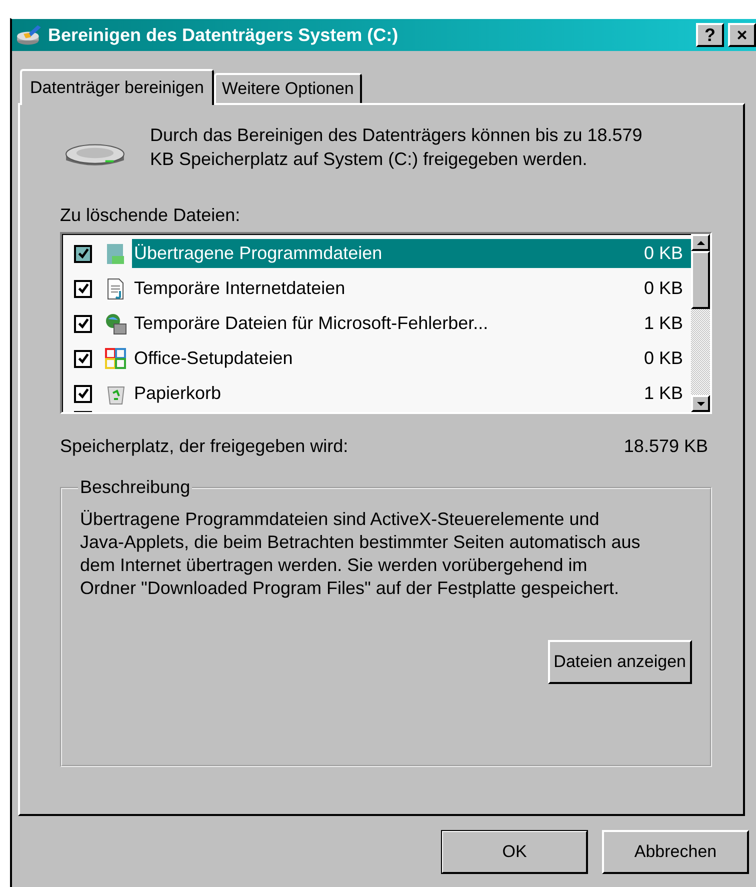 Image resolution: width=756 pixels, height=887 pixels. What do you see at coordinates (620, 662) in the screenshot?
I see `show-files-button: Dateien anzeigen` at bounding box center [620, 662].